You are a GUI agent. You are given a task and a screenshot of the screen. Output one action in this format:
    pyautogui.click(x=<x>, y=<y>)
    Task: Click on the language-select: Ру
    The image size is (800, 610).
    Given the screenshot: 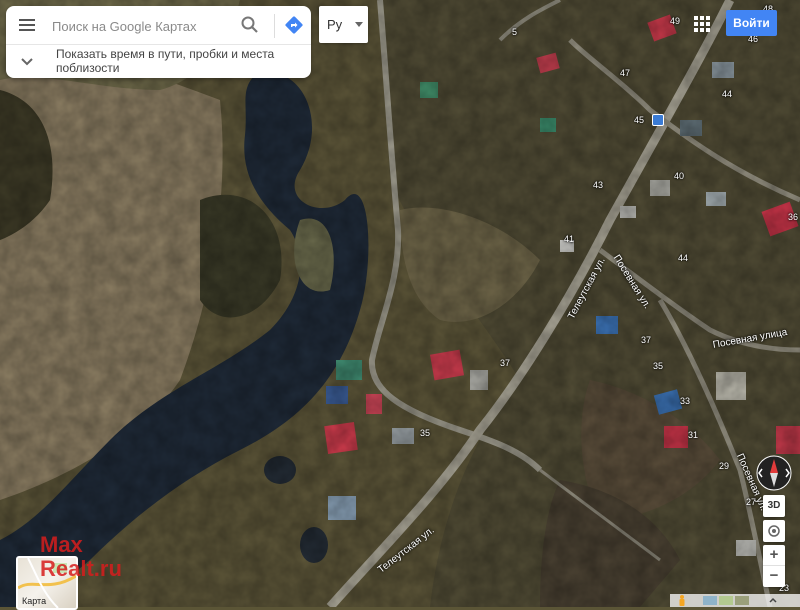 What is the action you would take?
    pyautogui.click(x=343, y=24)
    